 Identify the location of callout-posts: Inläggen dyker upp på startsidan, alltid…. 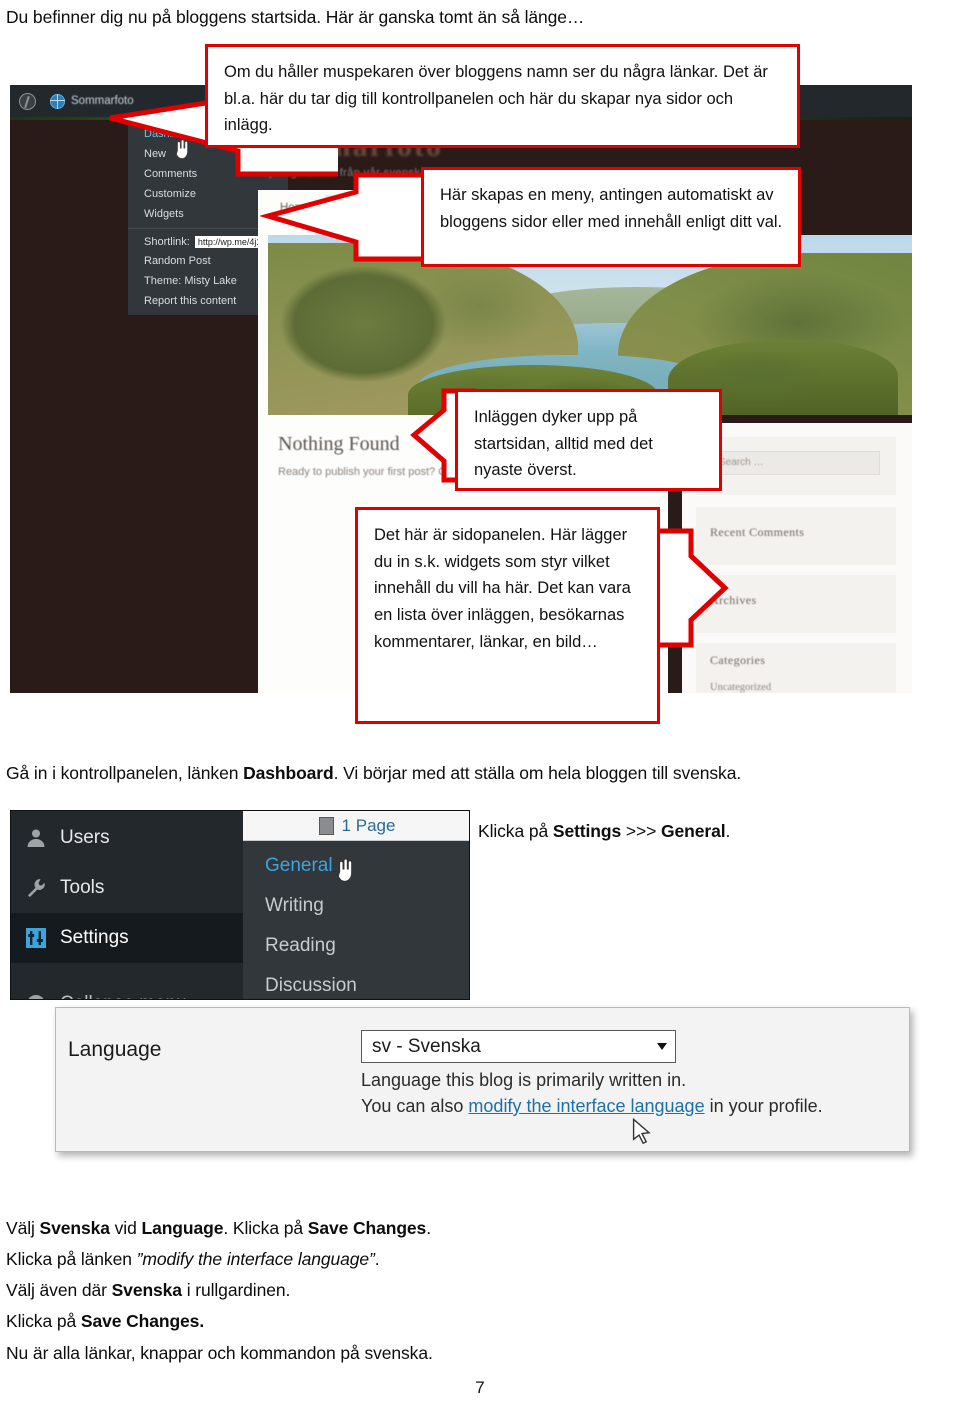
(588, 440).